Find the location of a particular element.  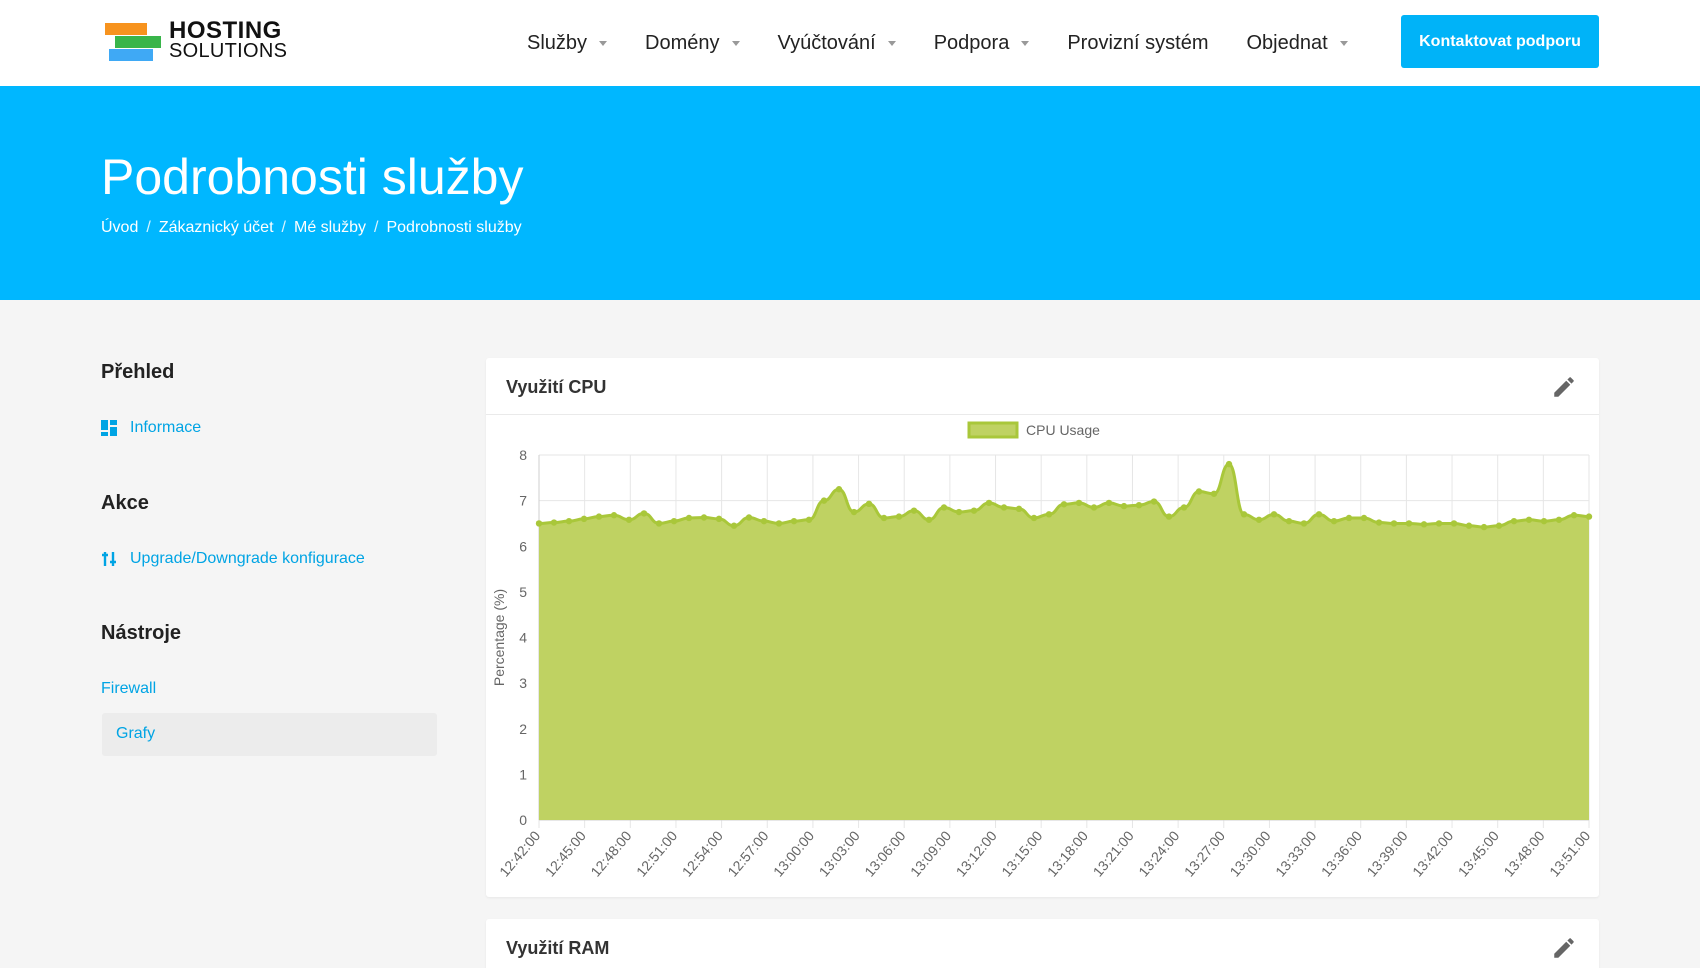

sidebar-title-tools: Nástroje is located at coordinates (141, 633).